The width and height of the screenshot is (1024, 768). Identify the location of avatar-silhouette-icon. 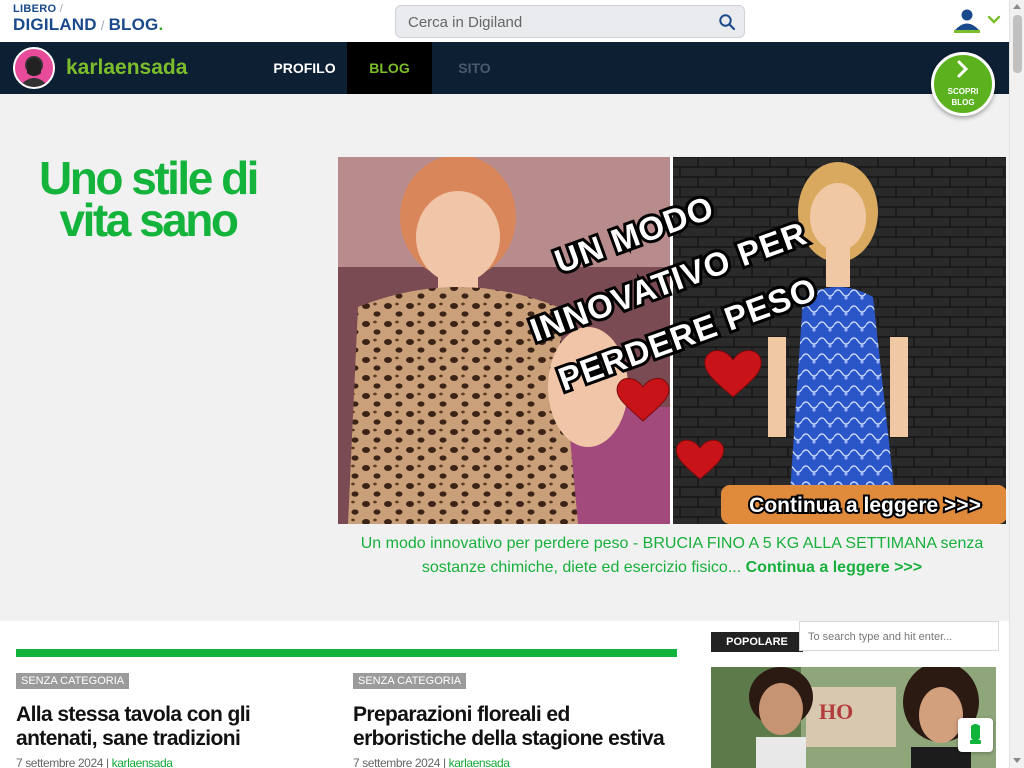
(34, 71).